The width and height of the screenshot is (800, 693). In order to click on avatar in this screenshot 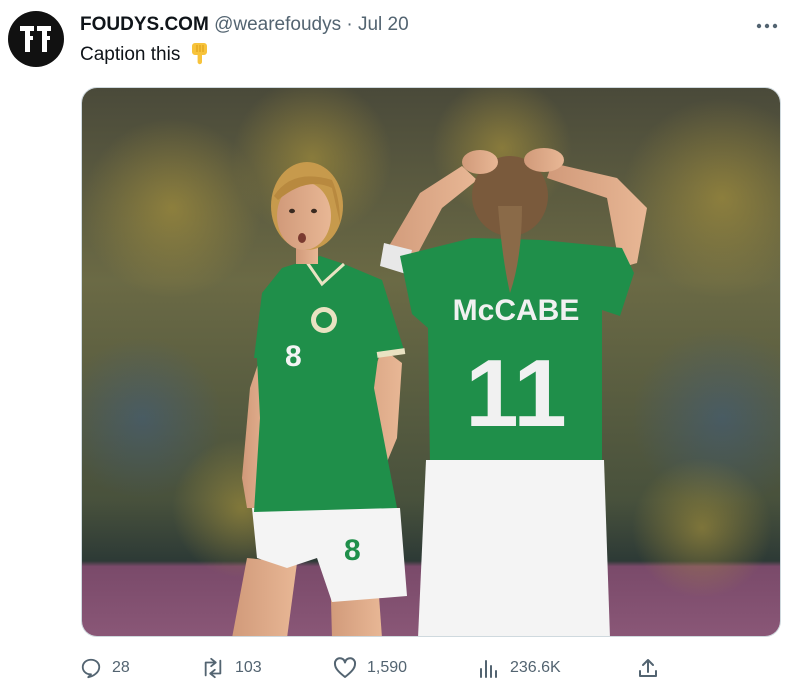, I will do `click(36, 39)`.